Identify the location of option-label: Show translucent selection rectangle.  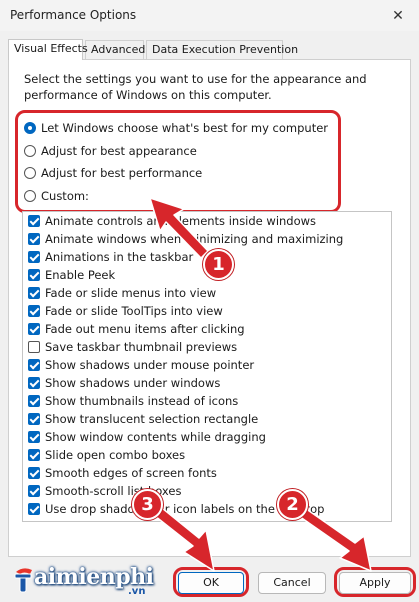
(152, 419).